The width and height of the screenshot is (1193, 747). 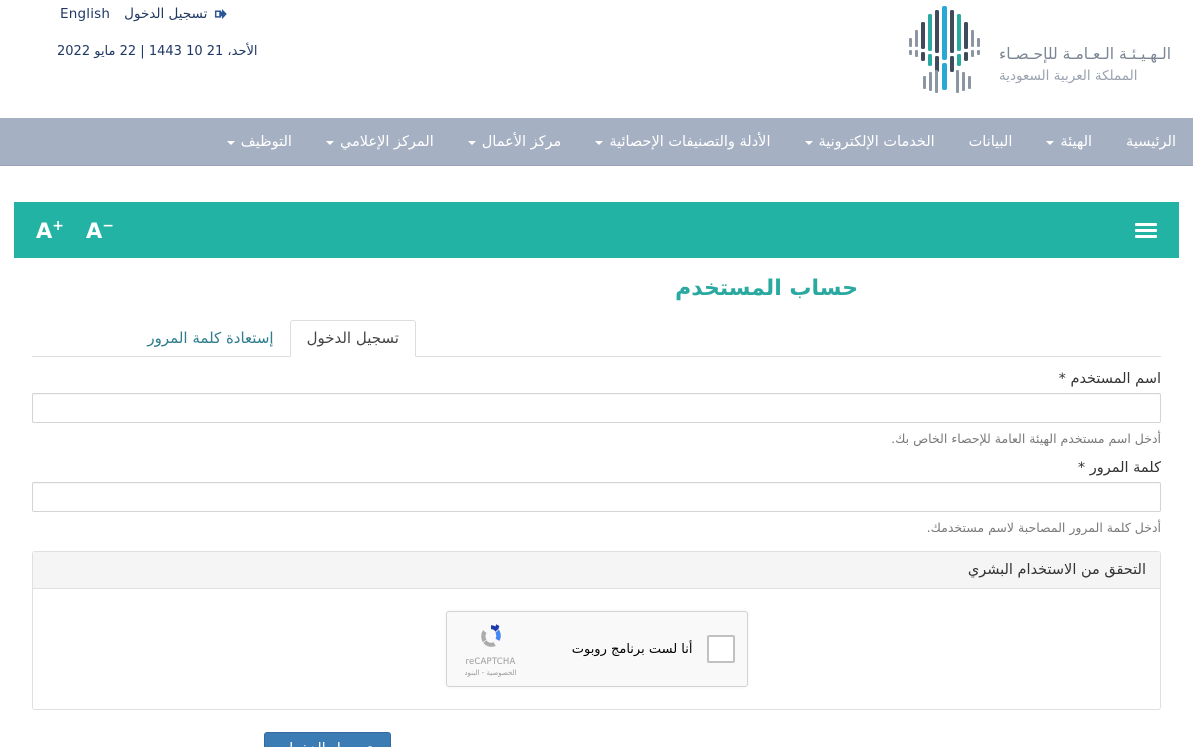 What do you see at coordinates (596, 497) in the screenshot?
I see `password-input` at bounding box center [596, 497].